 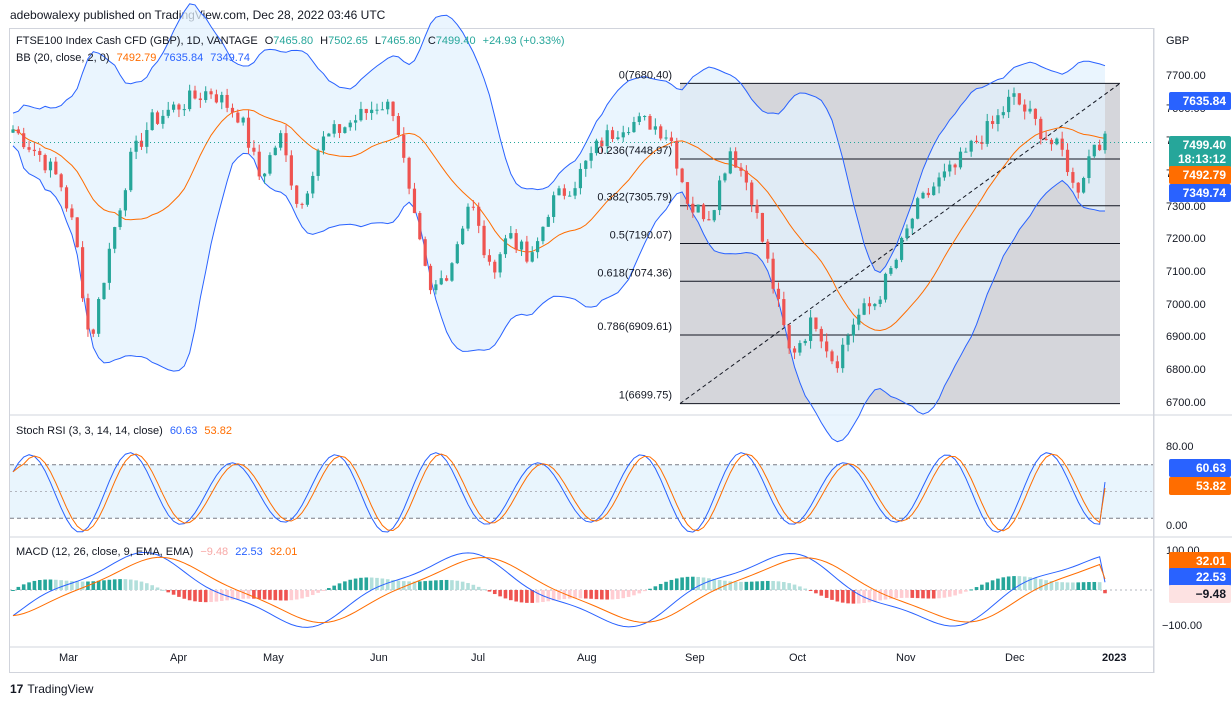 What do you see at coordinates (1200, 594) in the screenshot?
I see `macd-hist-price-label: −9.48` at bounding box center [1200, 594].